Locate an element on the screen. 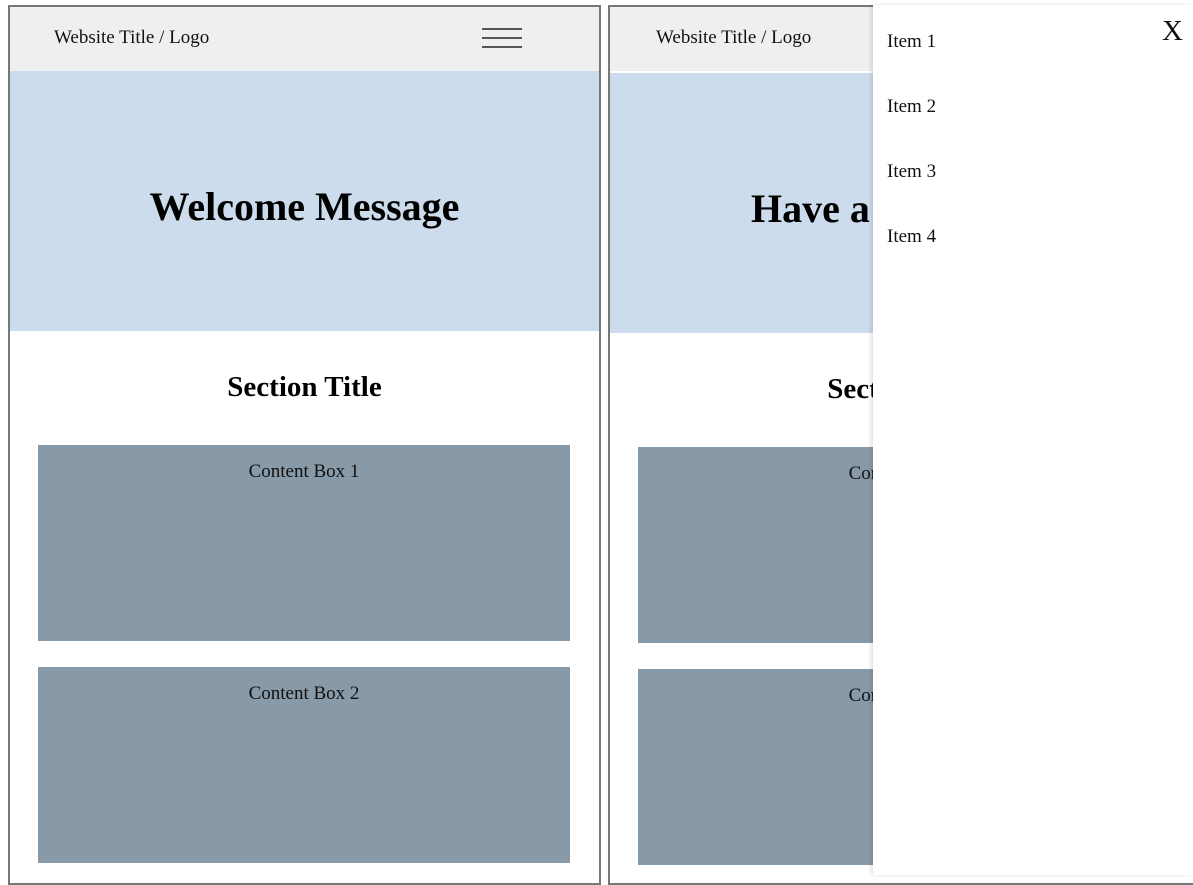  content-box: Content Box 2 is located at coordinates (304, 765).